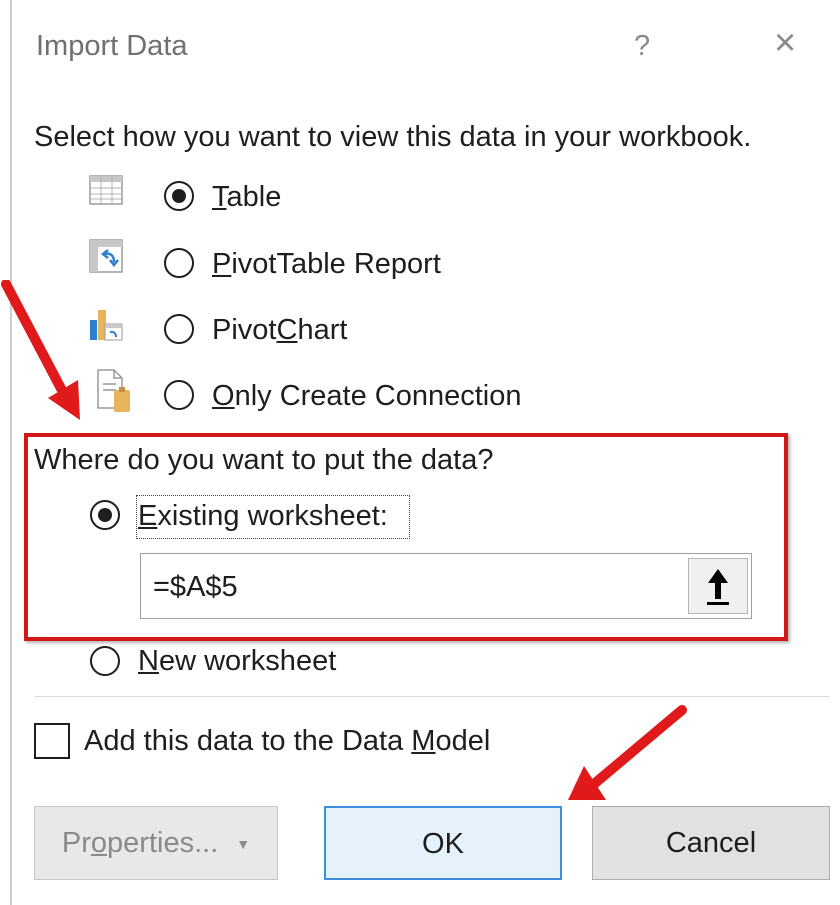 This screenshot has width=840, height=905. I want to click on pivottable-option-label: PivotTable Report, so click(326, 264).